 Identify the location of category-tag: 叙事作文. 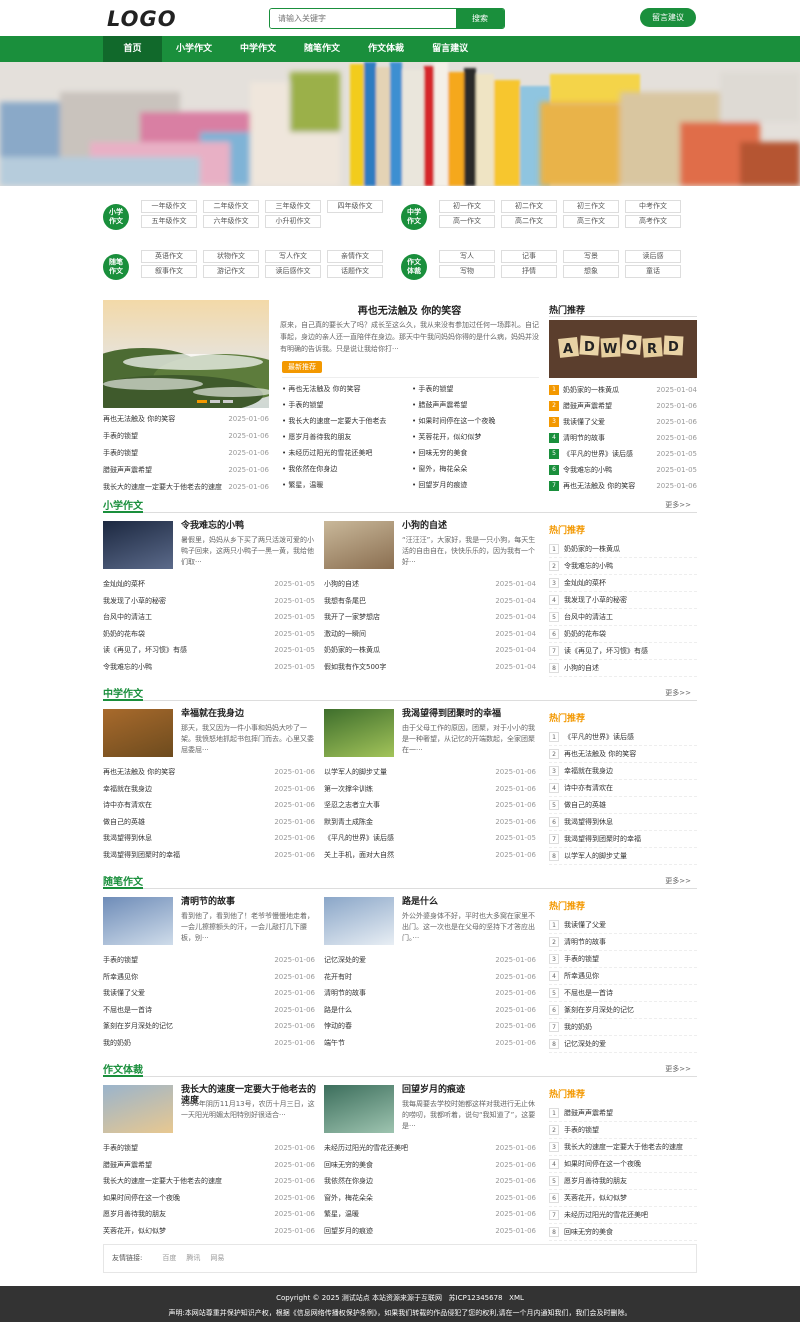
(169, 271).